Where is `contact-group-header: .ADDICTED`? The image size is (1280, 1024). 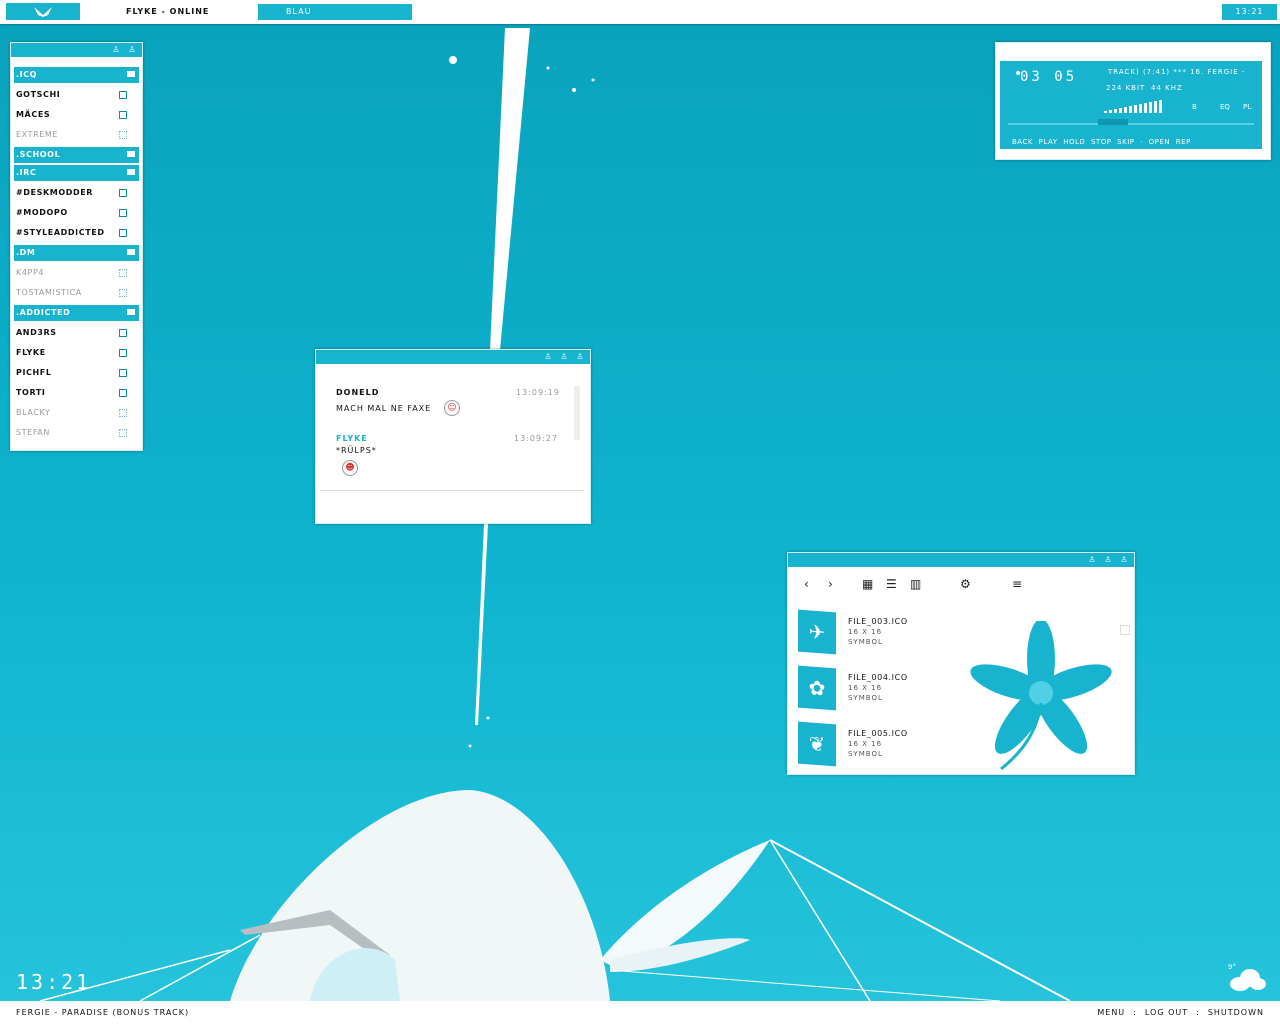 contact-group-header: .ADDICTED is located at coordinates (76, 313).